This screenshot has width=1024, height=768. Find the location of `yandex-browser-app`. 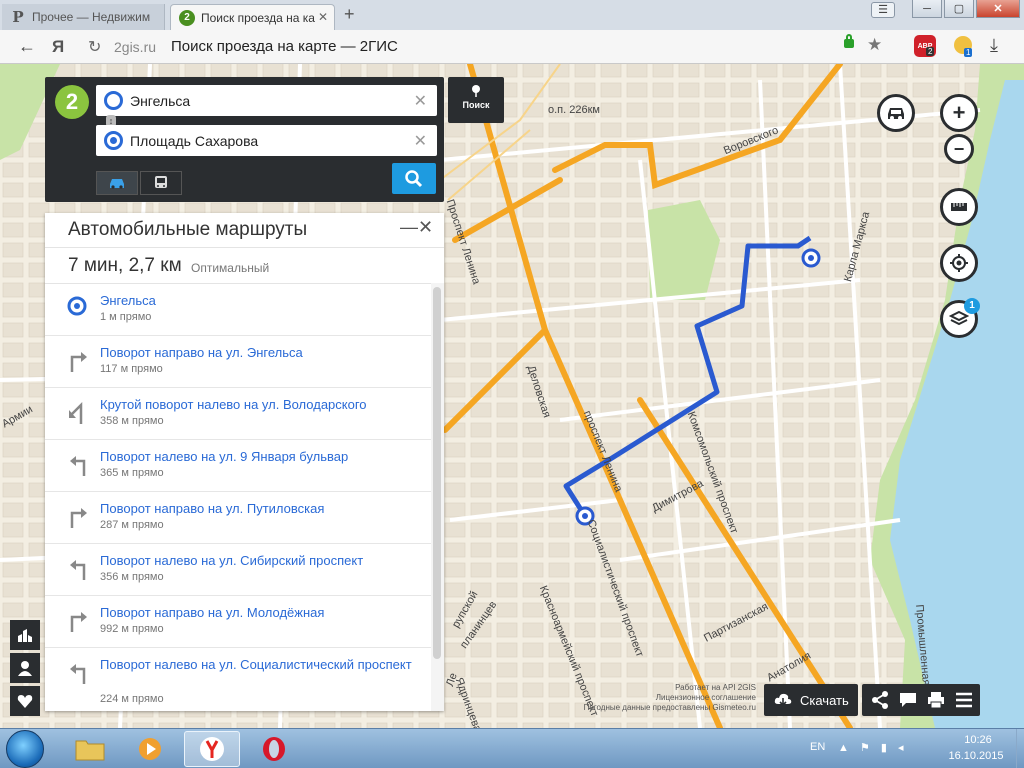

yandex-browser-app is located at coordinates (212, 749).